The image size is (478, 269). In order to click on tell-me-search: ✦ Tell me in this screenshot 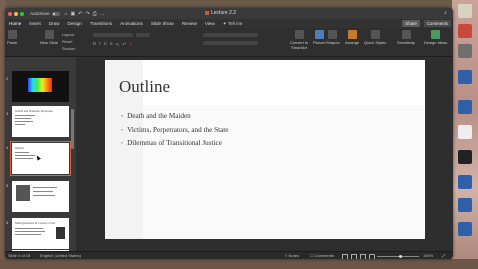, I will do `click(233, 23)`.